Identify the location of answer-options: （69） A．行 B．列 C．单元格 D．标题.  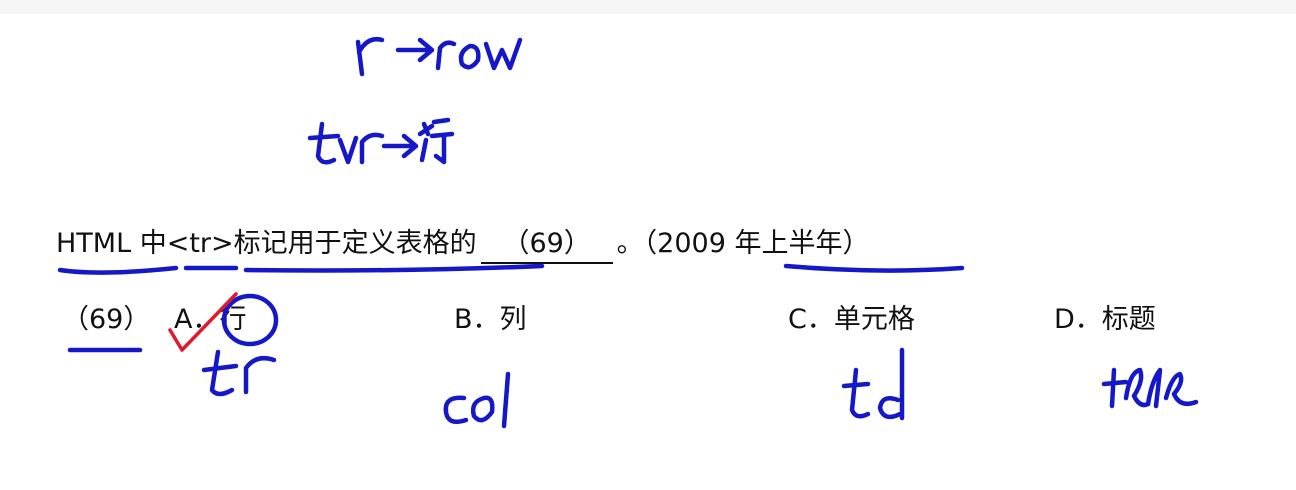
(648, 320).